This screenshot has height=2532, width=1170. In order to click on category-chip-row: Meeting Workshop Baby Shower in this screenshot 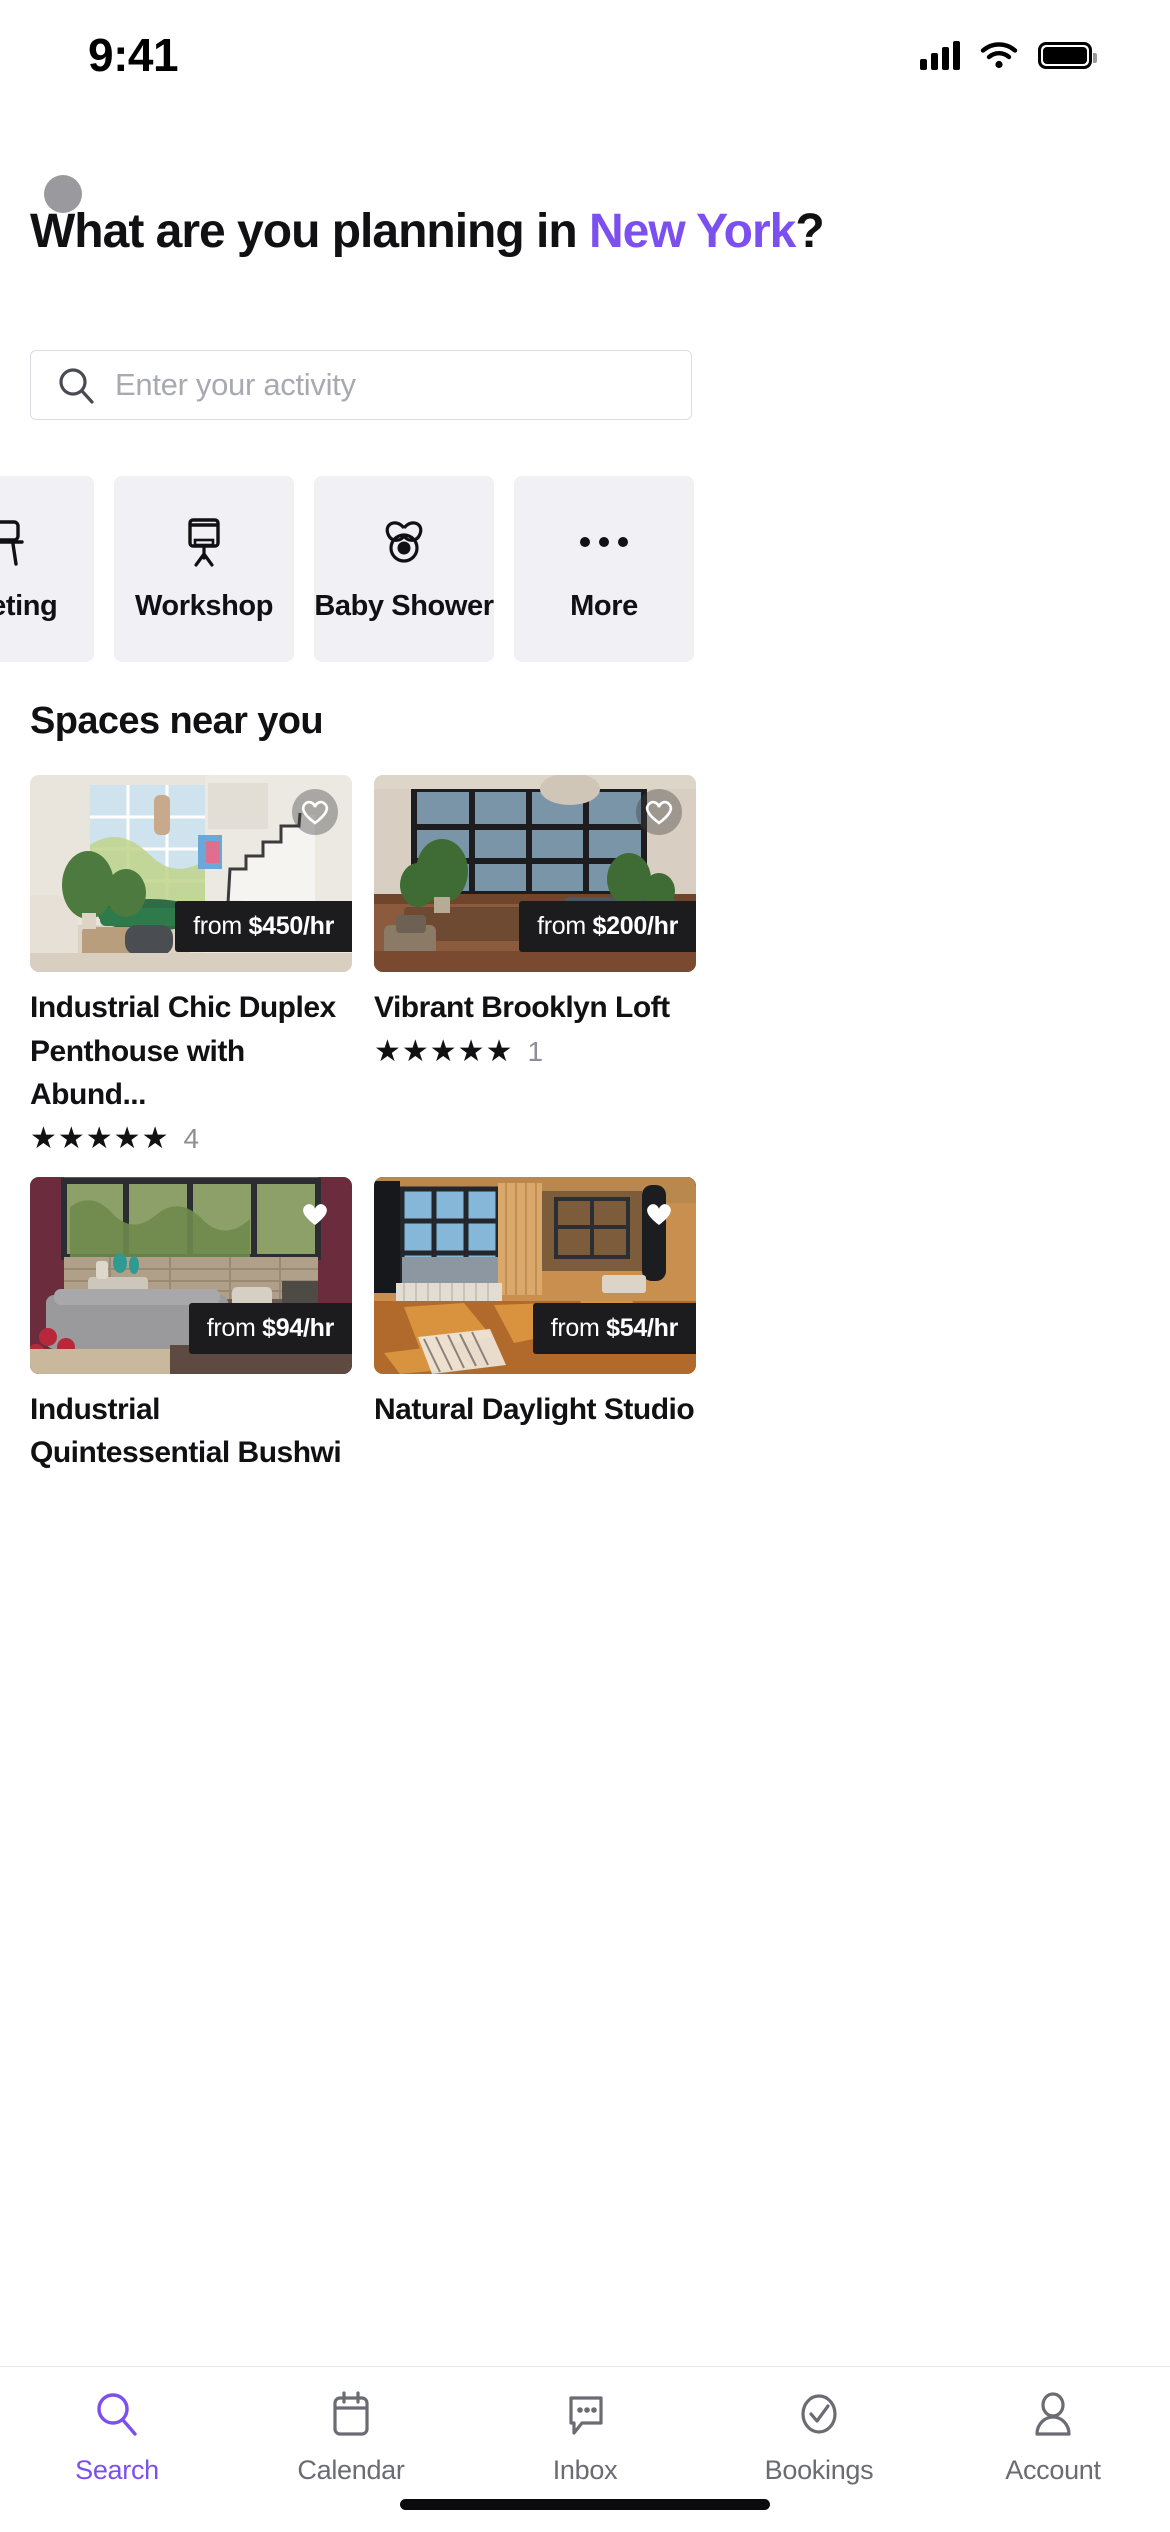, I will do `click(585, 569)`.